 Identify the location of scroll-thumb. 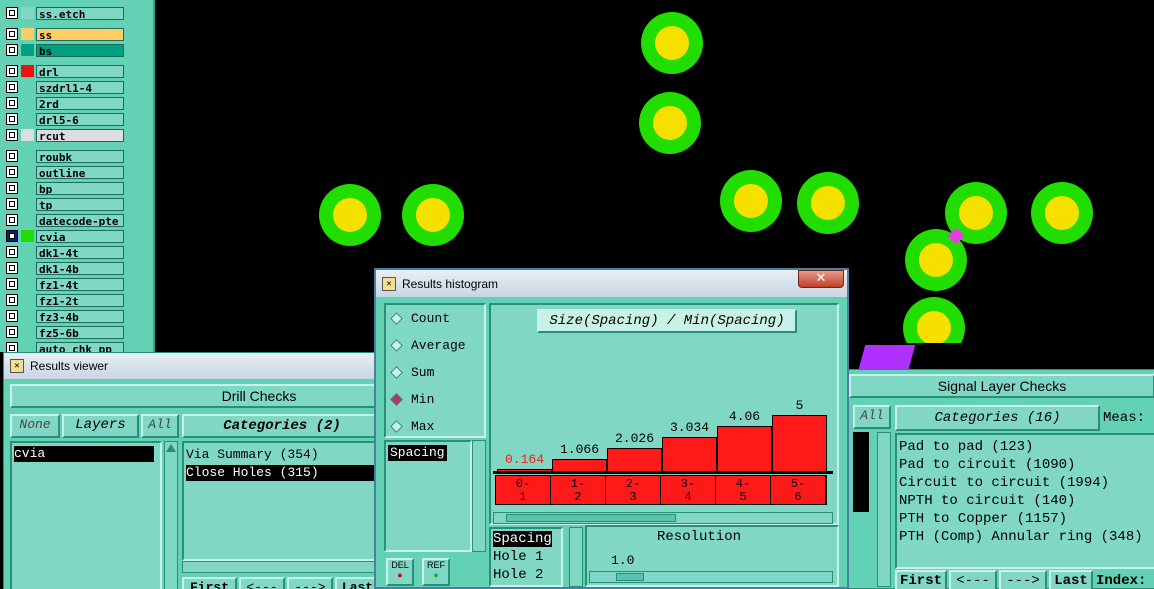
(591, 518).